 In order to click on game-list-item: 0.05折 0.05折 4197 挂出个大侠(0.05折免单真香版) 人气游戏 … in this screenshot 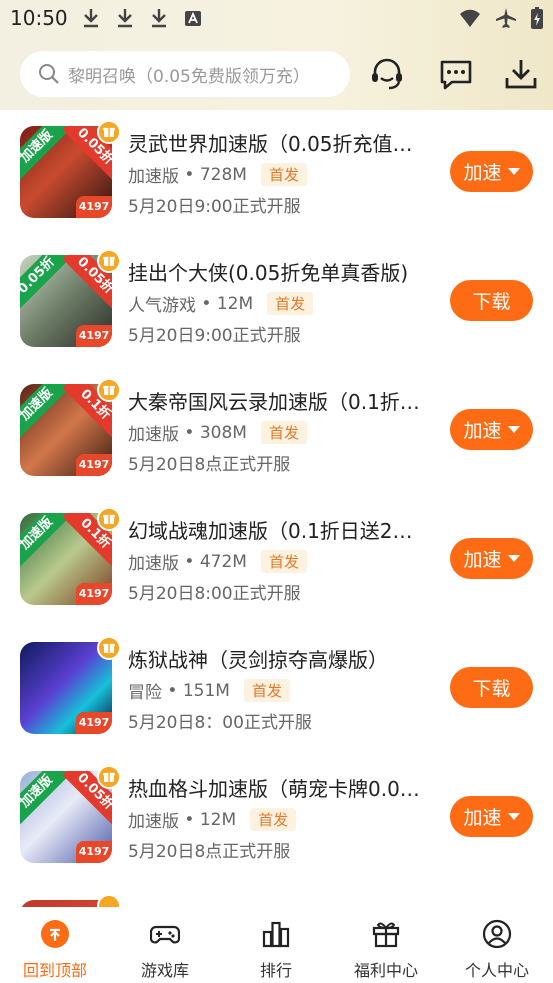, I will do `click(276, 303)`.